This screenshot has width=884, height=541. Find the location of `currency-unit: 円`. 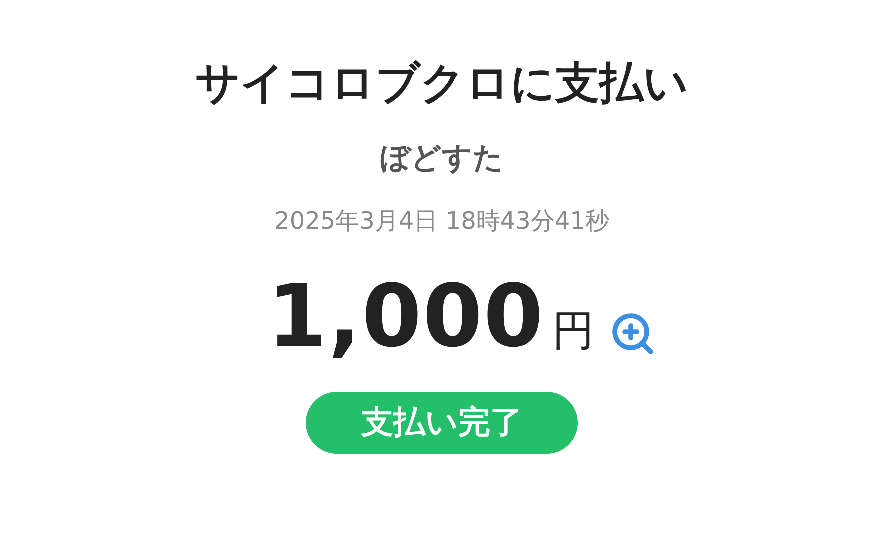

currency-unit: 円 is located at coordinates (573, 331).